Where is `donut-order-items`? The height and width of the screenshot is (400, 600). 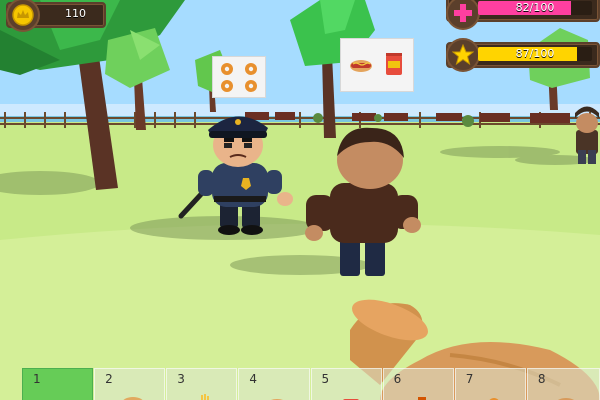
donut-order-items is located at coordinates (239, 77).